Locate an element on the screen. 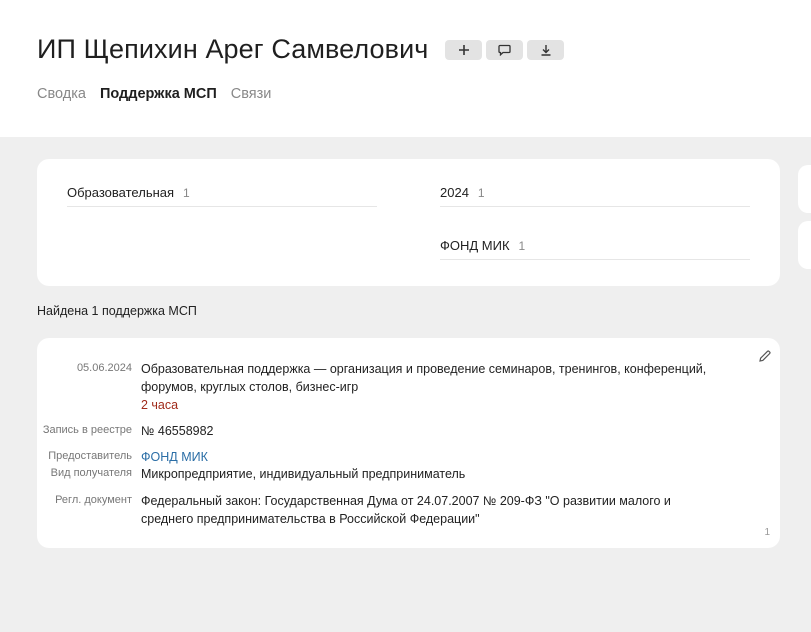 The image size is (811, 632). filter-support-type: Образовательная 1 is located at coordinates (222, 183).